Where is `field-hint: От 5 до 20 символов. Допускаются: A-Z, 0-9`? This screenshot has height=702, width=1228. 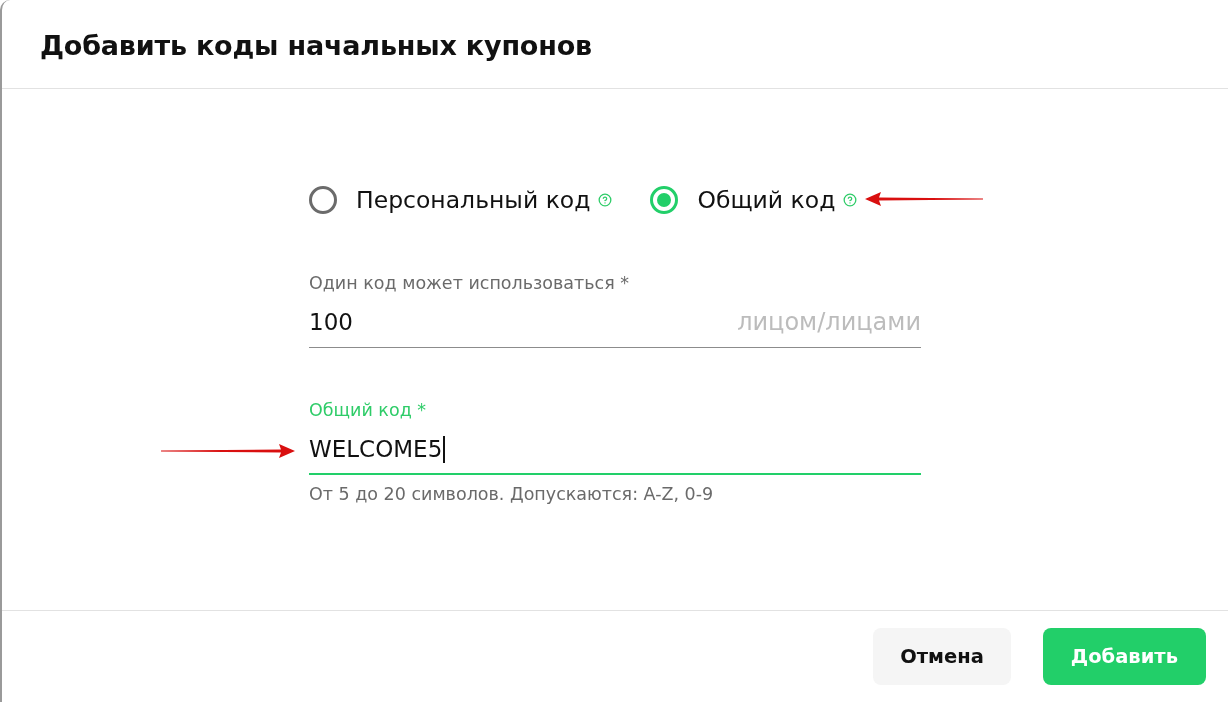 field-hint: От 5 до 20 символов. Допускаются: A-Z, 0-9 is located at coordinates (512, 494).